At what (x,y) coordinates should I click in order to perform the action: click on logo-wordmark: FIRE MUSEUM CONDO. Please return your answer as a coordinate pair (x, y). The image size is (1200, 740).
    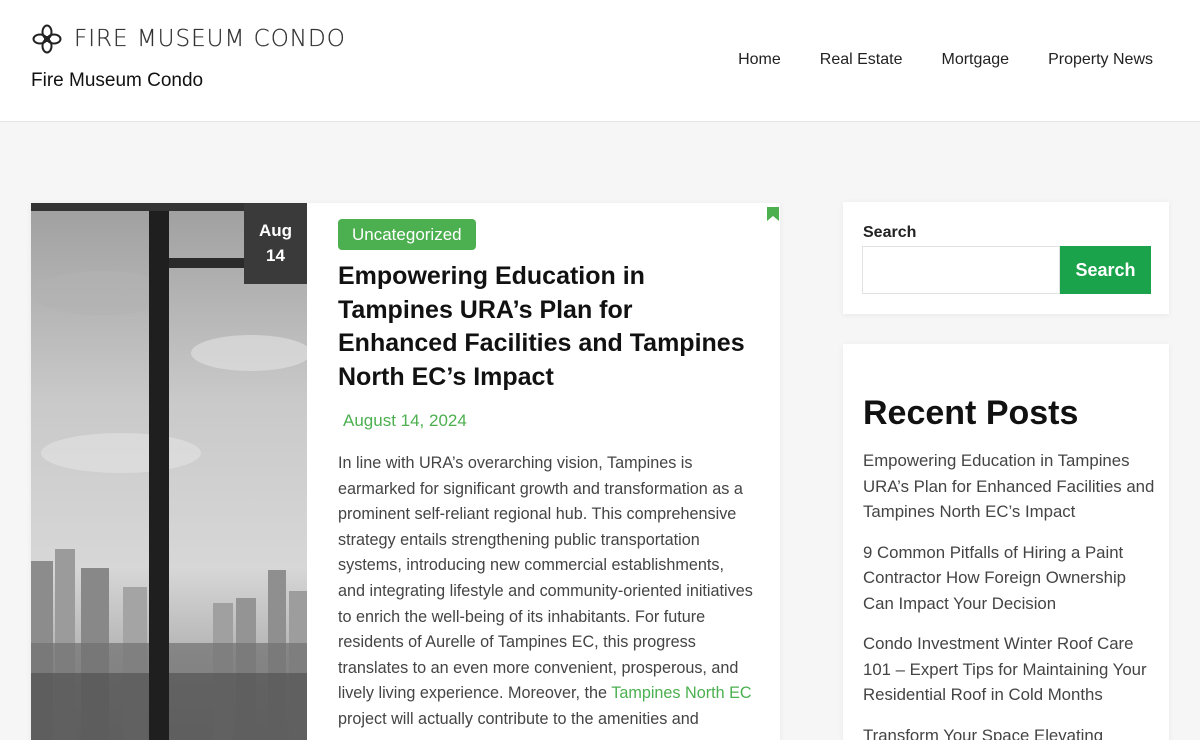
    Looking at the image, I should click on (210, 39).